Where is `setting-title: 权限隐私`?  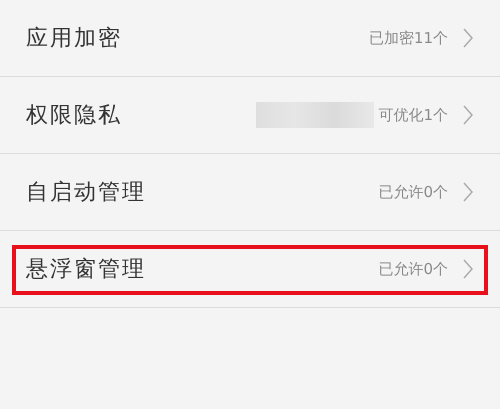 setting-title: 权限隐私 is located at coordinates (74, 116).